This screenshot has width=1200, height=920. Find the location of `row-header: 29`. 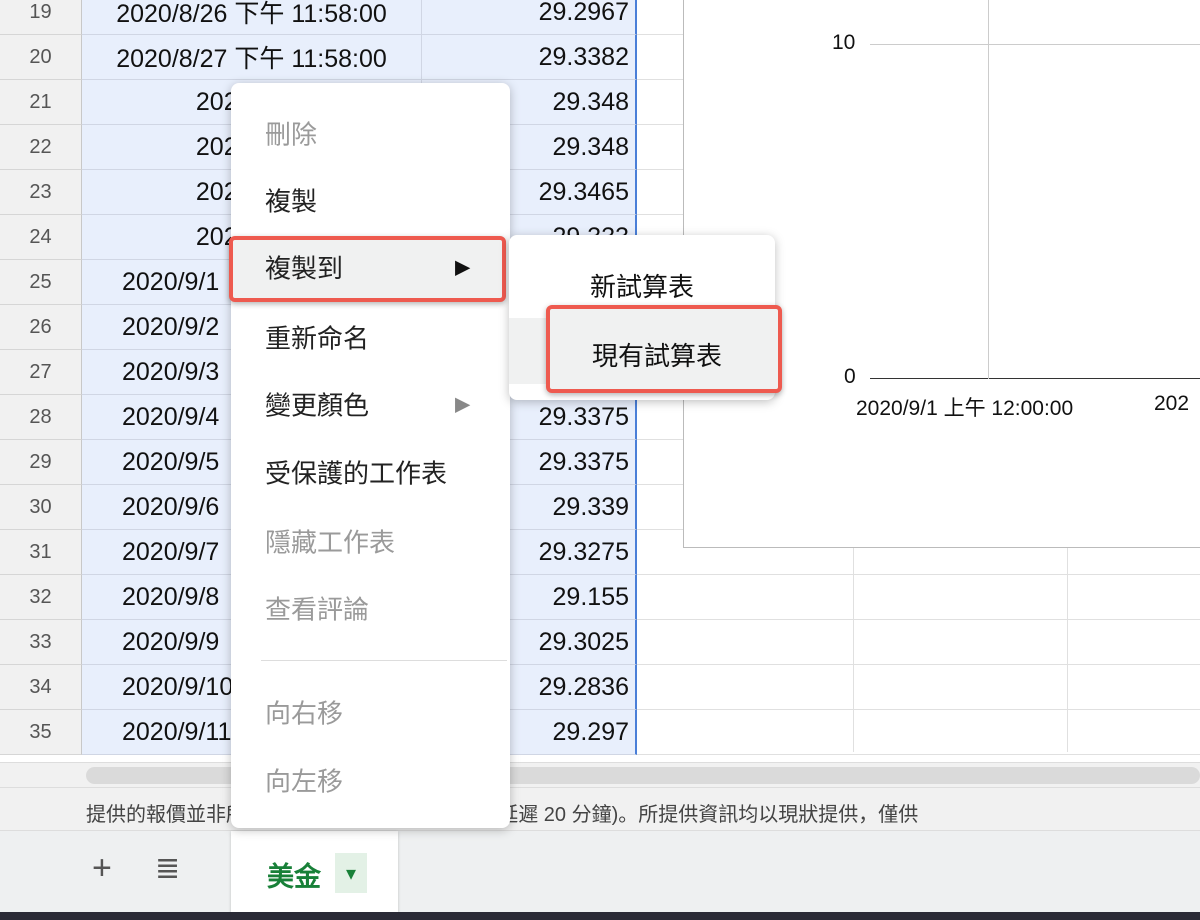

row-header: 29 is located at coordinates (41, 462).